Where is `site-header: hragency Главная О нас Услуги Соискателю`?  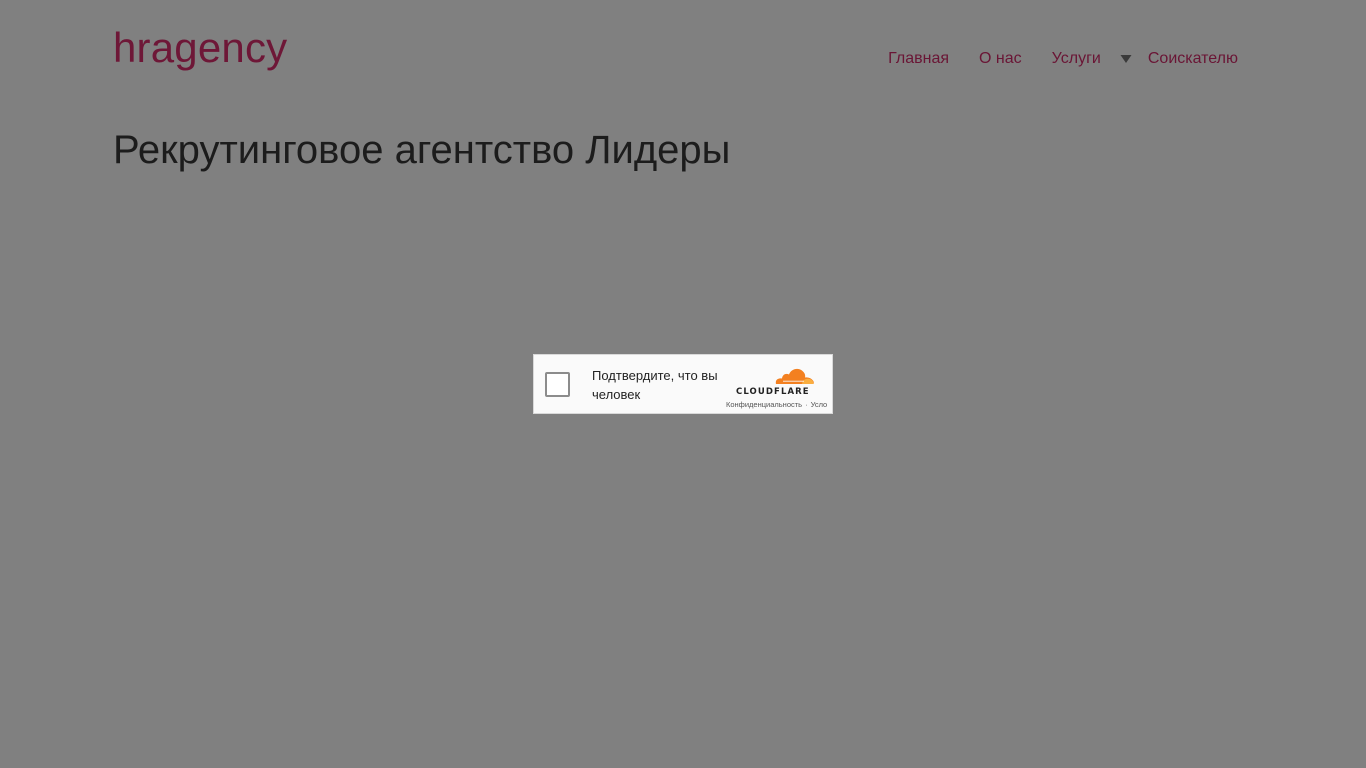
site-header: hragency Главная О нас Услуги Соискателю is located at coordinates (683, 50).